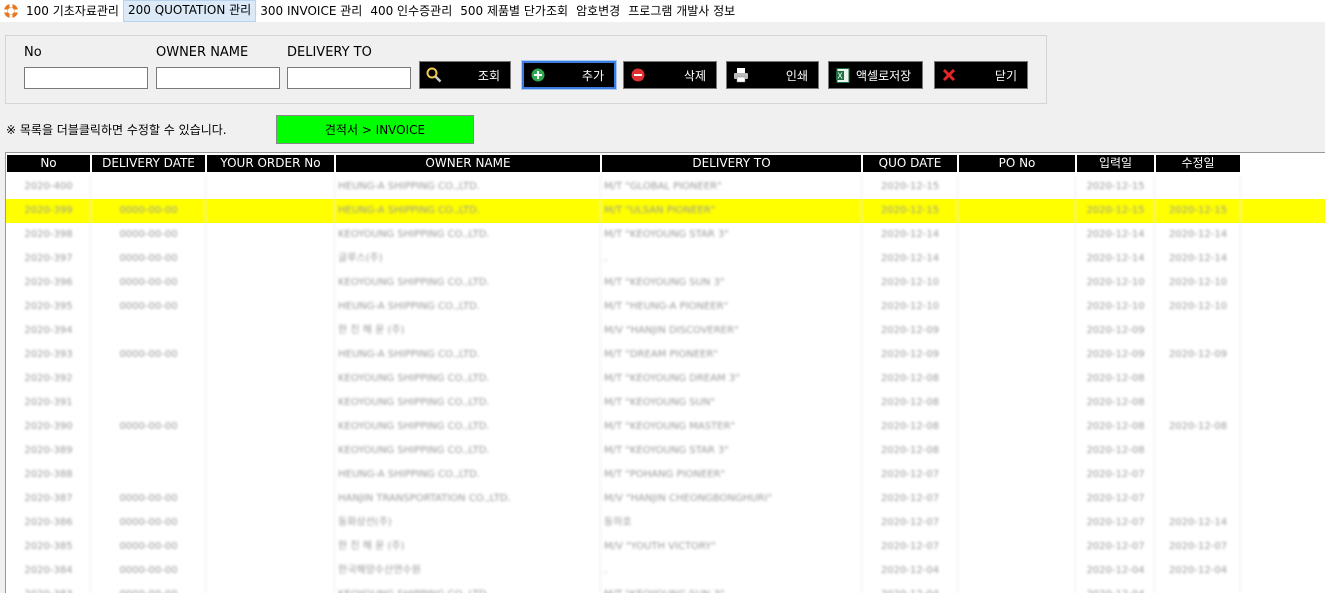 Image resolution: width=1325 pixels, height=593 pixels. Describe the element at coordinates (465, 75) in the screenshot. I see `search-button: 조회` at that location.